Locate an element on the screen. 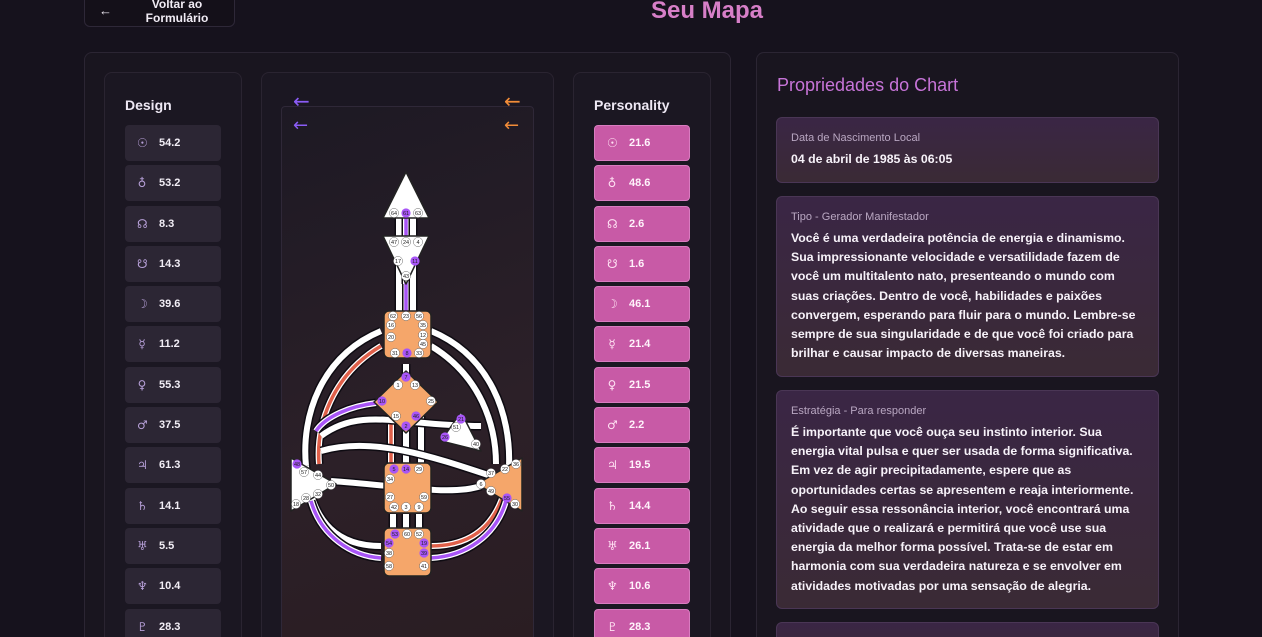 The width and height of the screenshot is (1262, 637). g-gate-label: 7 is located at coordinates (405, 378).